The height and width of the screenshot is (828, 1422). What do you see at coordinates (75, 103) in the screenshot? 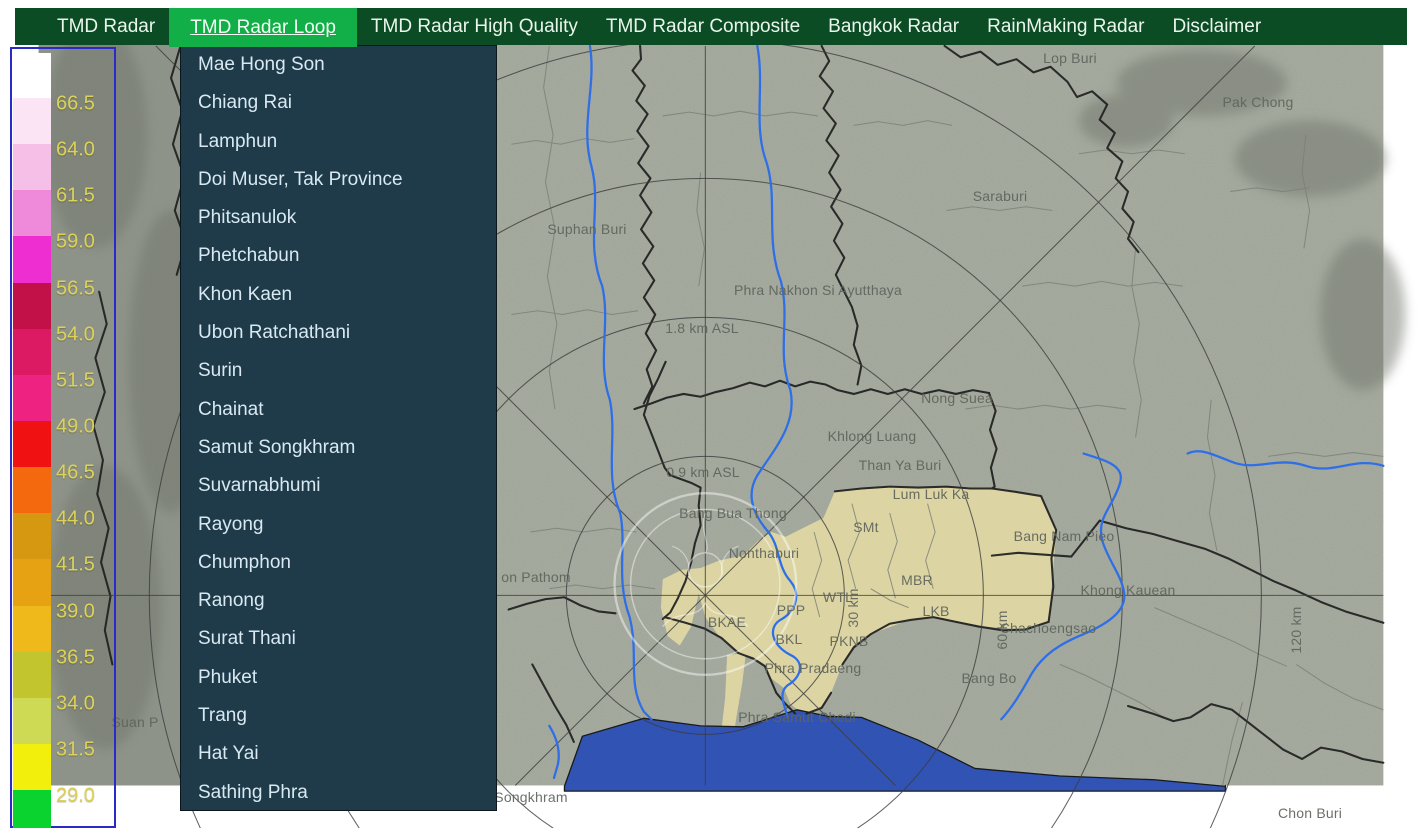
I see `legend-value-label: 66.5` at bounding box center [75, 103].